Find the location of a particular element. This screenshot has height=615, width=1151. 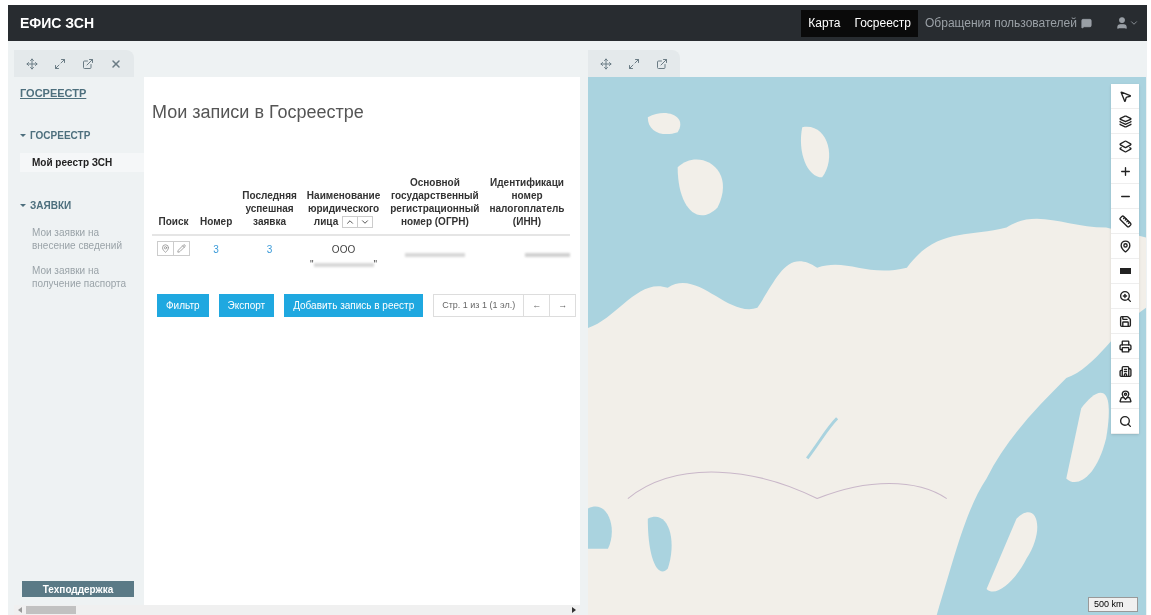

column-header: Основной is located at coordinates (434, 182).